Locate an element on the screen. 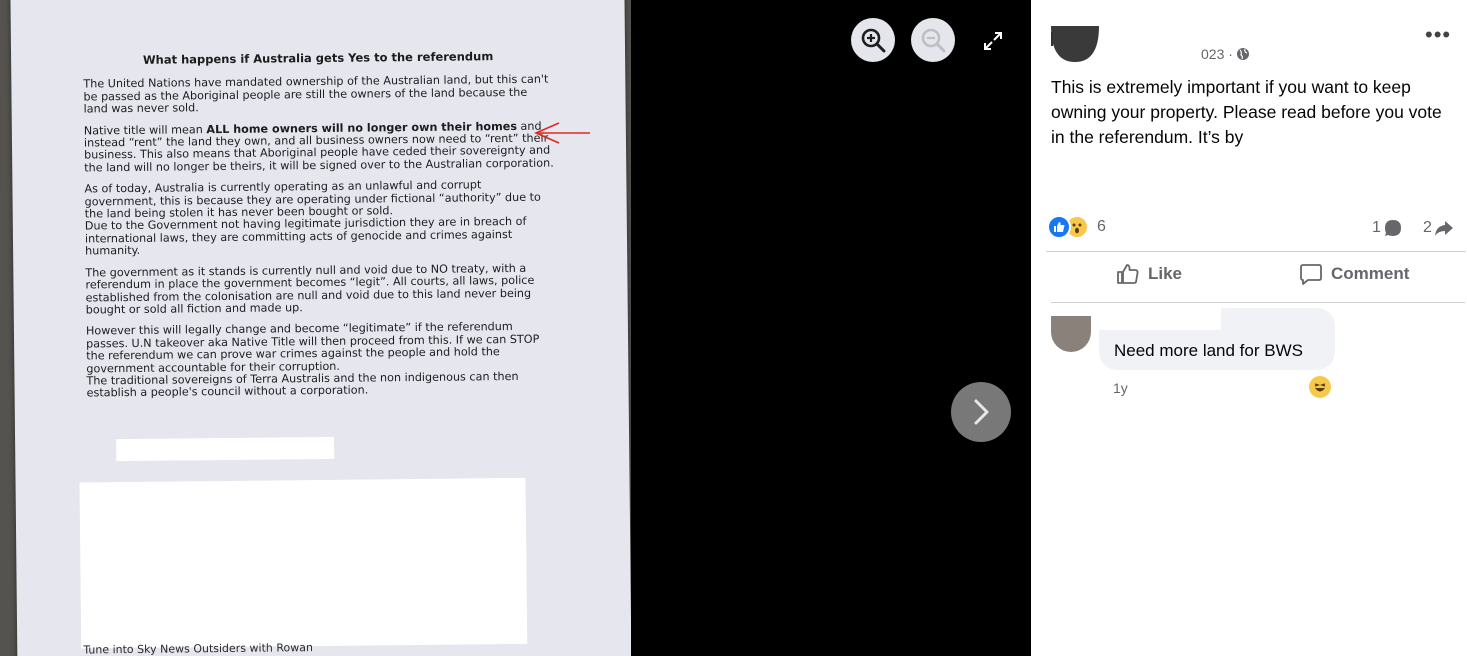 The image size is (1467, 656). comment-timestamp: 1y is located at coordinates (1120, 388).